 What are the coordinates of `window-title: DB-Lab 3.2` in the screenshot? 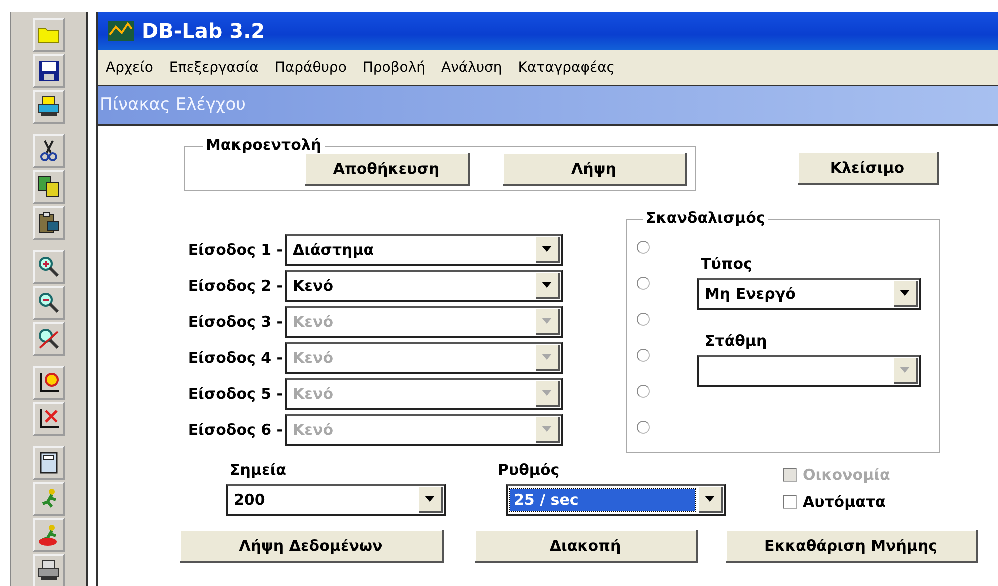 It's located at (204, 31).